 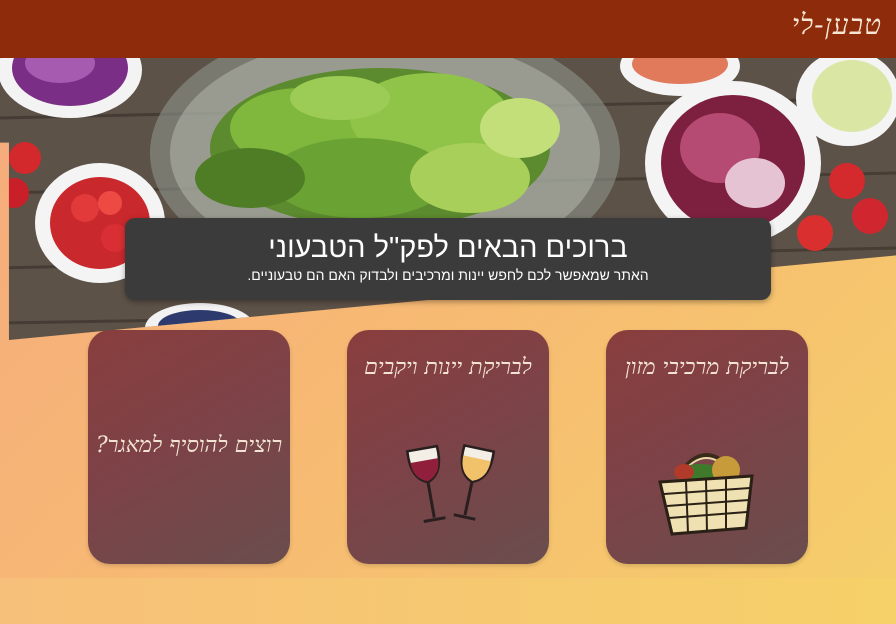 I want to click on picnic-basket-icon, so click(x=706, y=494).